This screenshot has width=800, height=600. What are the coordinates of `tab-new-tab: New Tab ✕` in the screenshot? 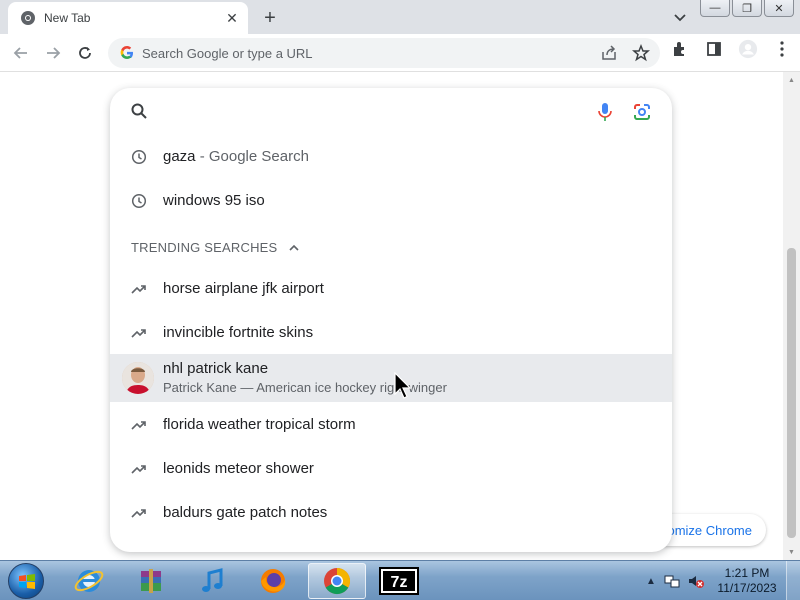 It's located at (128, 18).